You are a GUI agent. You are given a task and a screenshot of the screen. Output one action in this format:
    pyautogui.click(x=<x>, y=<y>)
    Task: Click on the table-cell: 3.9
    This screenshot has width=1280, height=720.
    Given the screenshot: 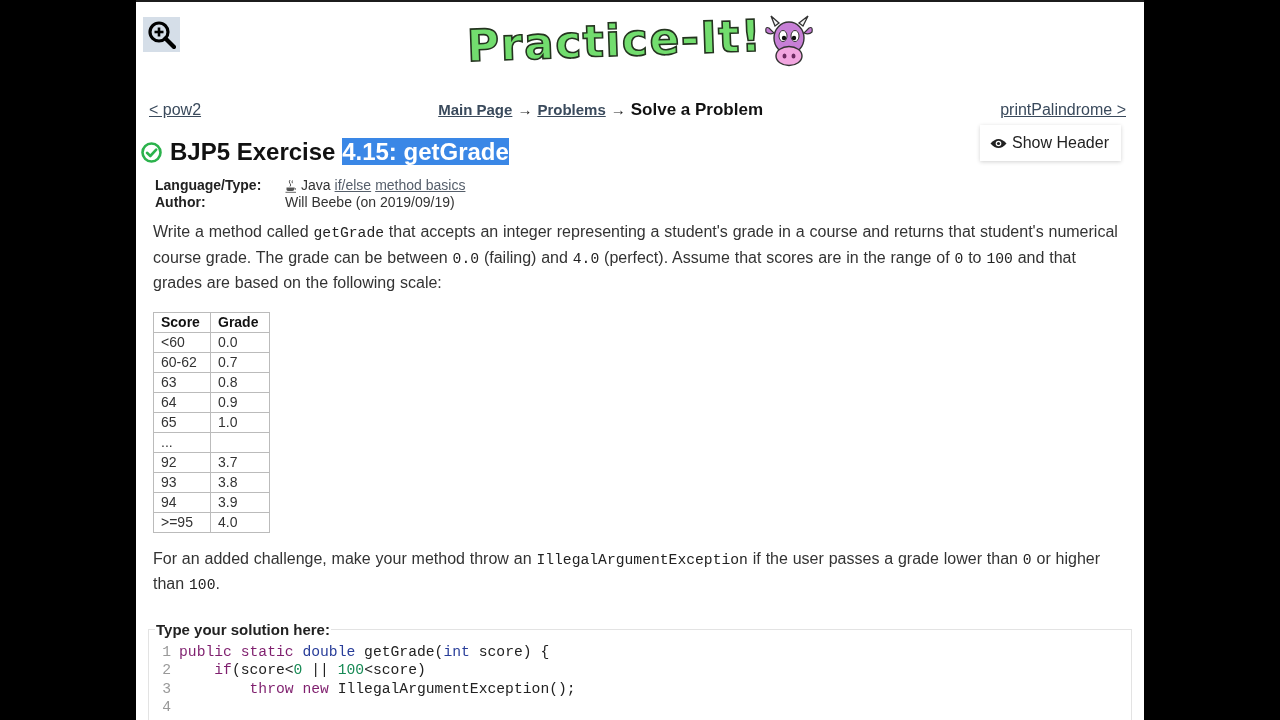 What is the action you would take?
    pyautogui.click(x=240, y=502)
    